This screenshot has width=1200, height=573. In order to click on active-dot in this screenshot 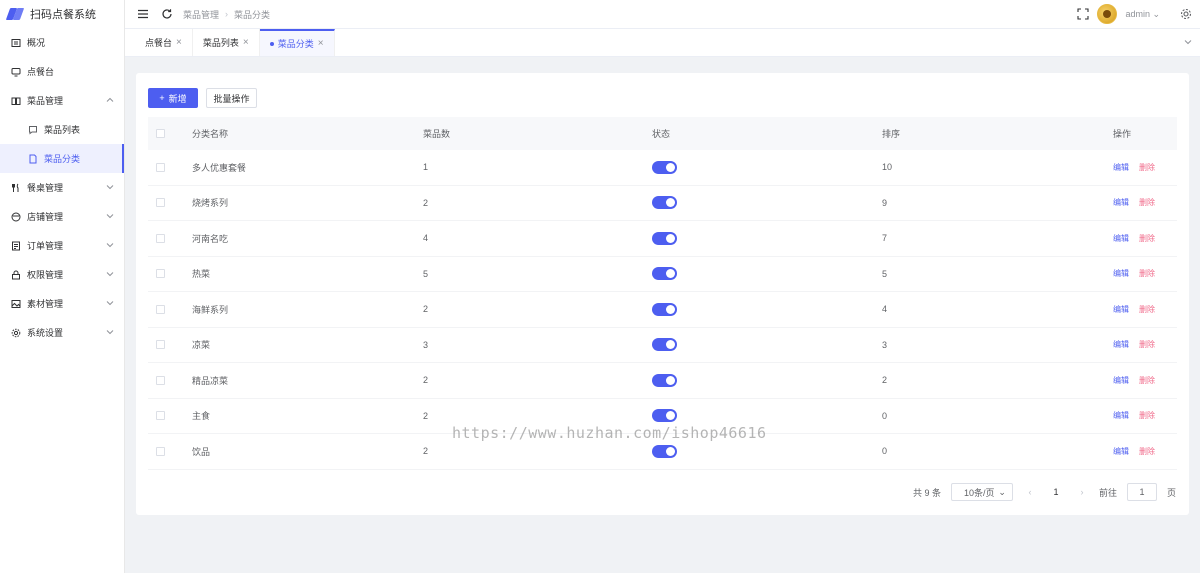, I will do `click(271, 43)`.